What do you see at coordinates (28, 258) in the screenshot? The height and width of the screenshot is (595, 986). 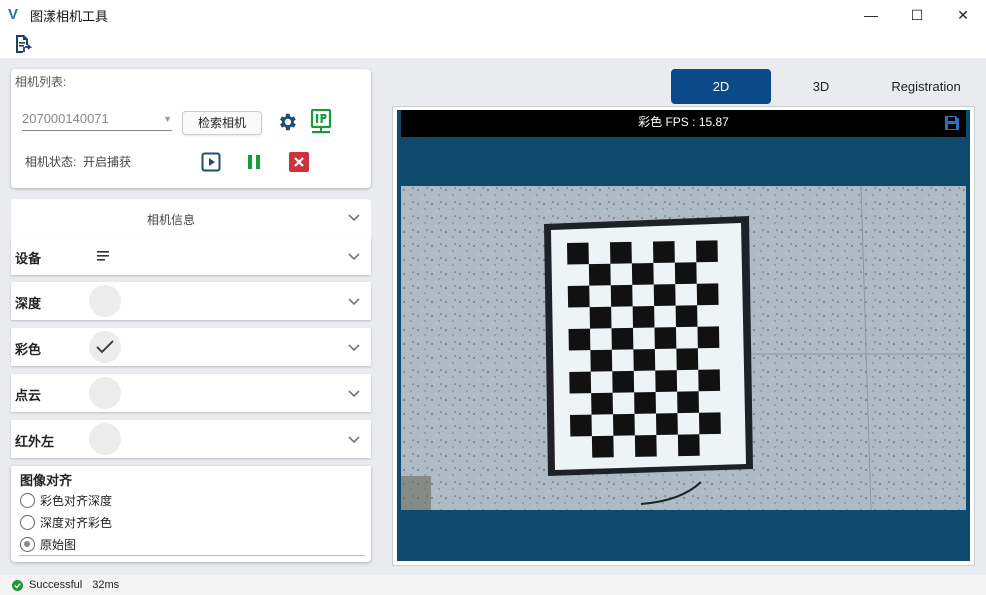 I see `row-label: 设备` at bounding box center [28, 258].